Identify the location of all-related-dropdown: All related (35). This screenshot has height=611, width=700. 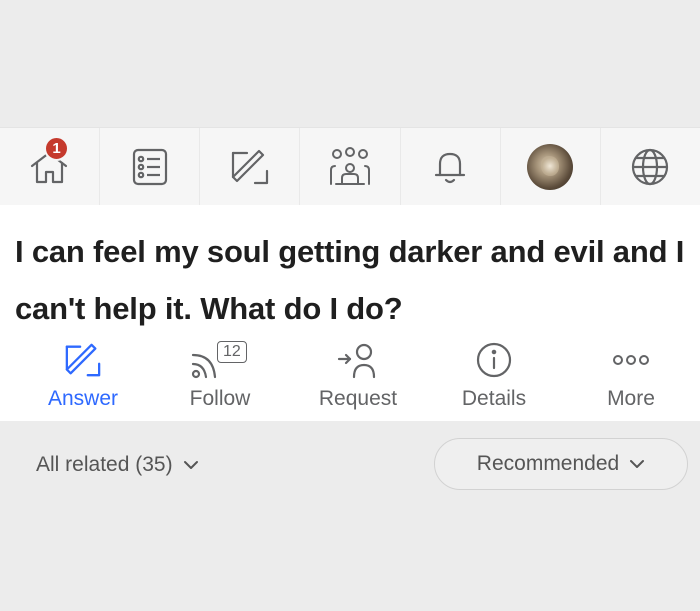
(117, 465).